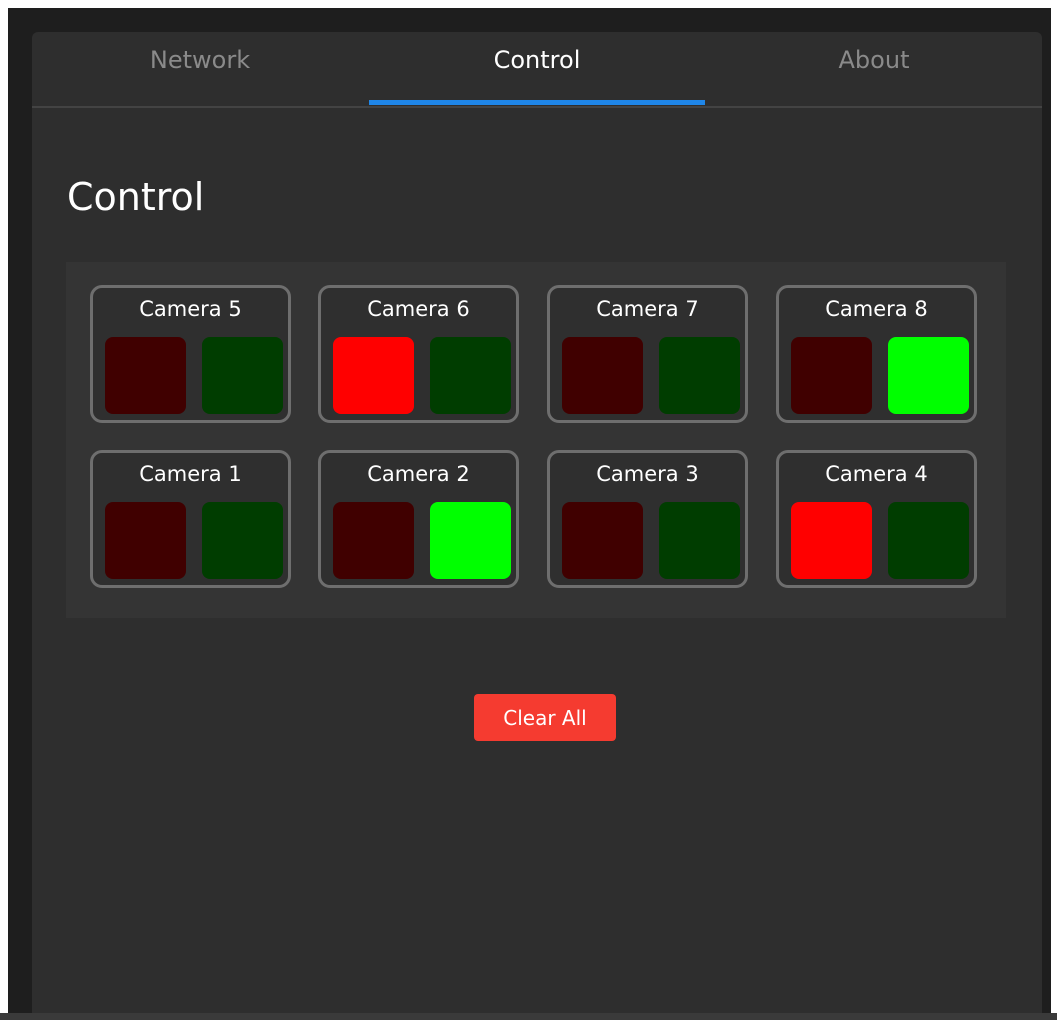 This screenshot has height=1020, width=1057. Describe the element at coordinates (876, 354) in the screenshot. I see `camera-card-8: Camera 8` at that location.